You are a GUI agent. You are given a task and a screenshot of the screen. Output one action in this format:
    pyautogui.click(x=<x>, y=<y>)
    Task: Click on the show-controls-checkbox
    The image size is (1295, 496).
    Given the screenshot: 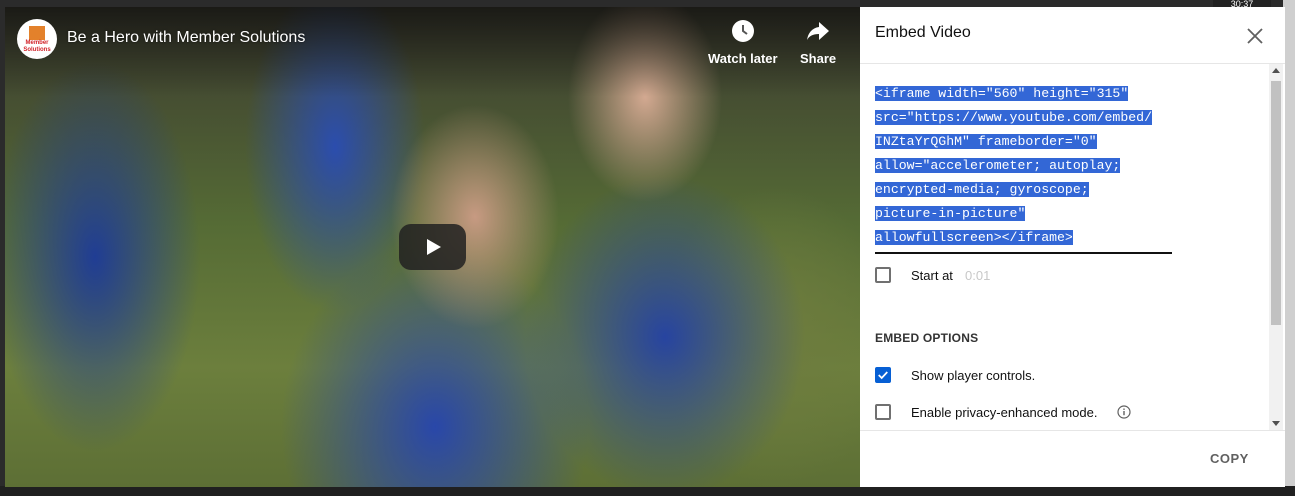 What is the action you would take?
    pyautogui.click(x=883, y=375)
    